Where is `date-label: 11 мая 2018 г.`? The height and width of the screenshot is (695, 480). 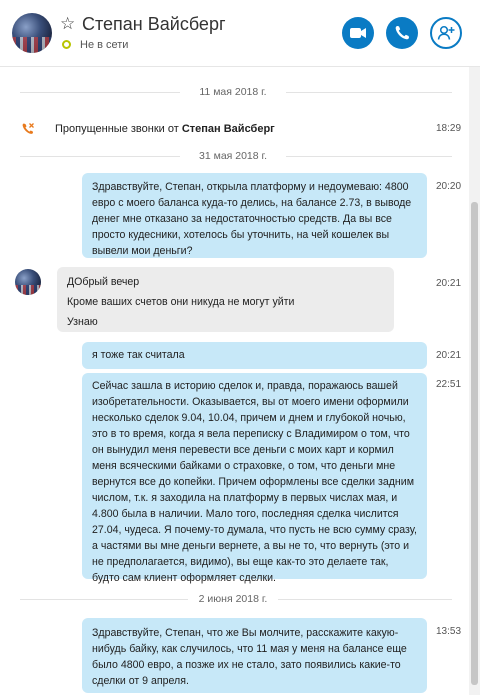 date-label: 11 мая 2018 г. is located at coordinates (233, 92).